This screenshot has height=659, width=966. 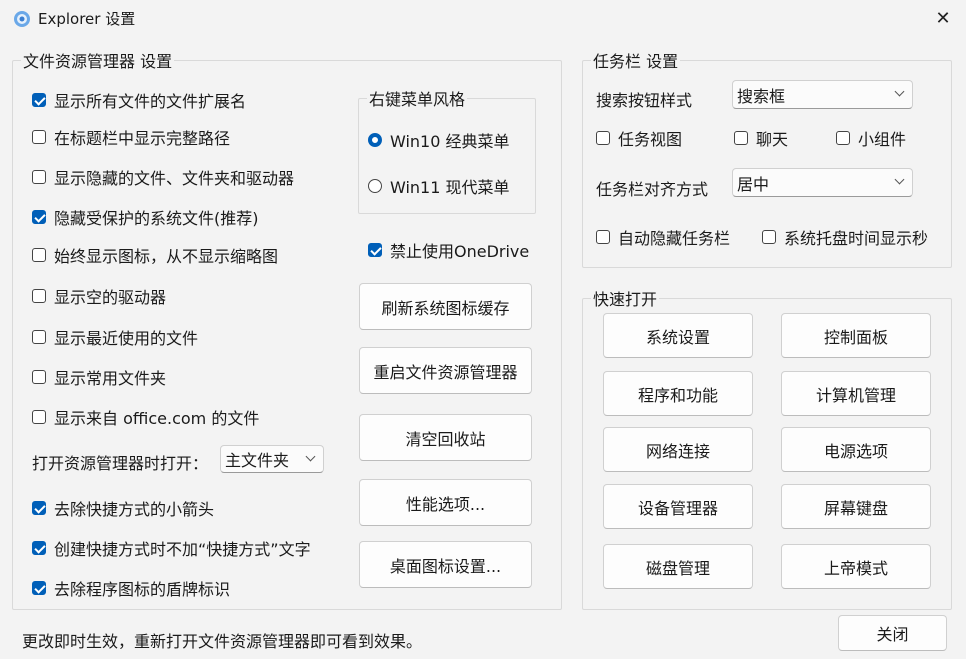 I want to click on option-show-hidden: 显示隐藏的文件、文件夹和驱动器, so click(x=163, y=177).